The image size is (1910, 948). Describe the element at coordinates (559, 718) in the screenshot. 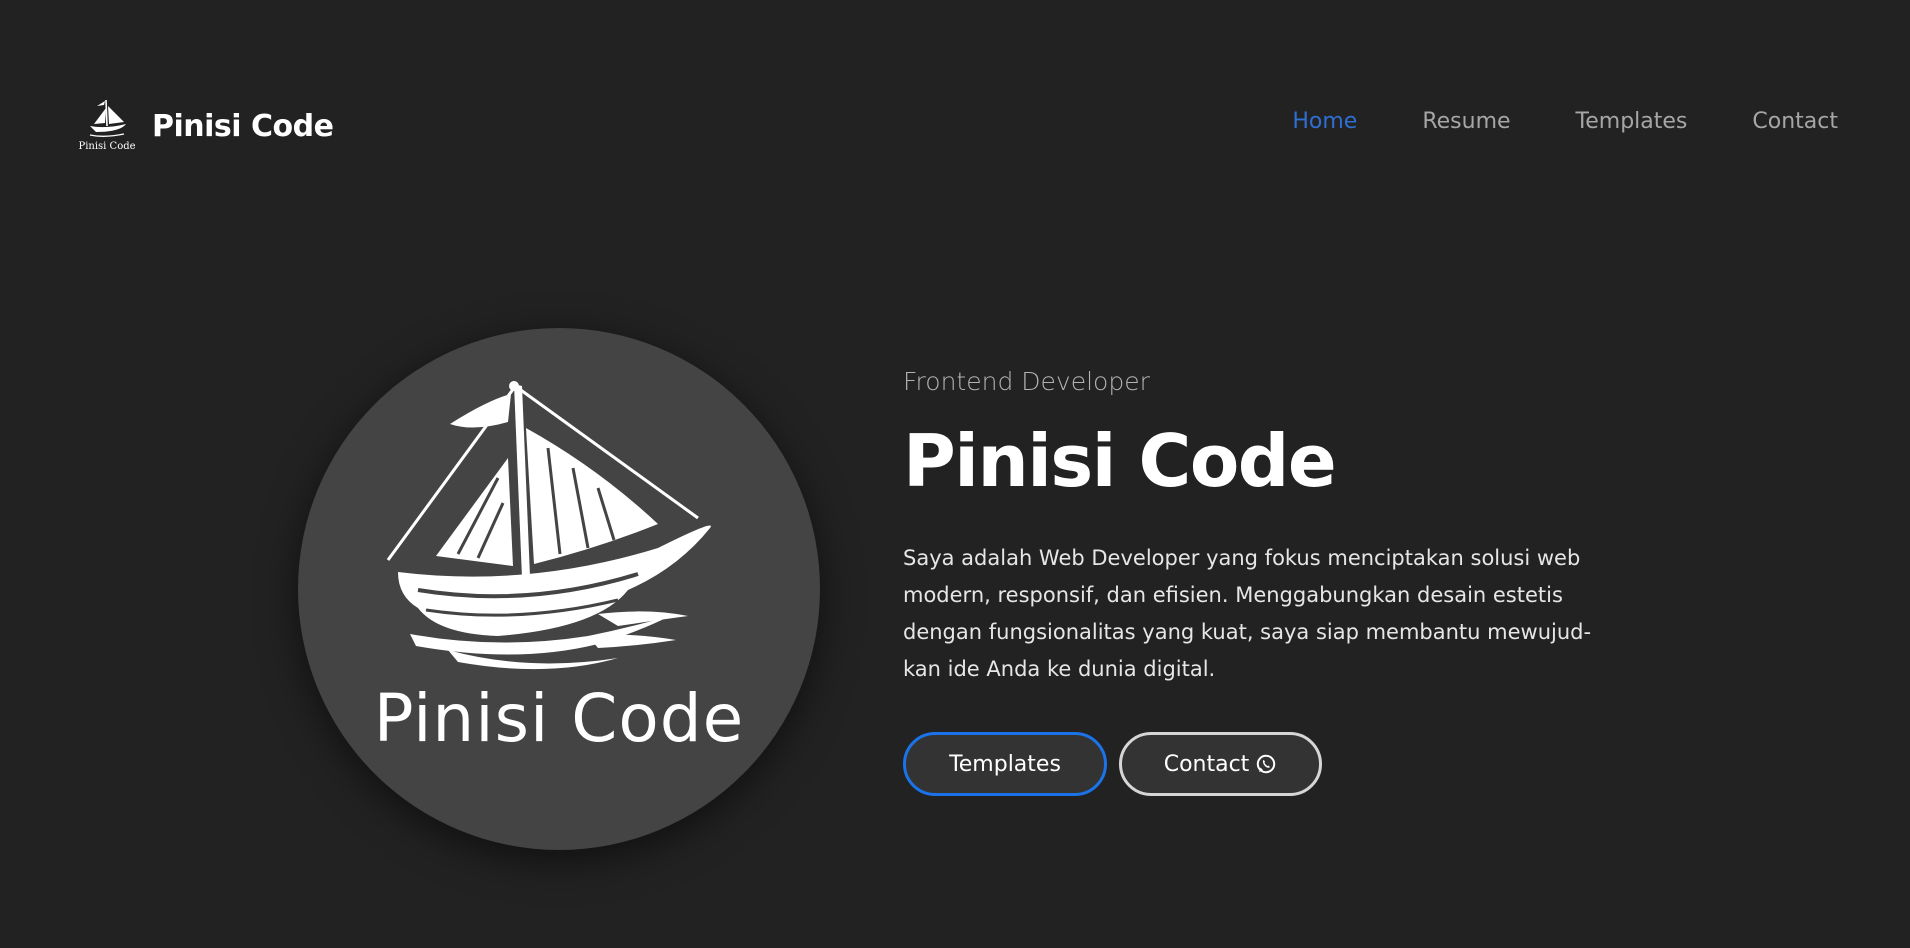

I see `hero-logo-caption: Pinisi Code` at that location.